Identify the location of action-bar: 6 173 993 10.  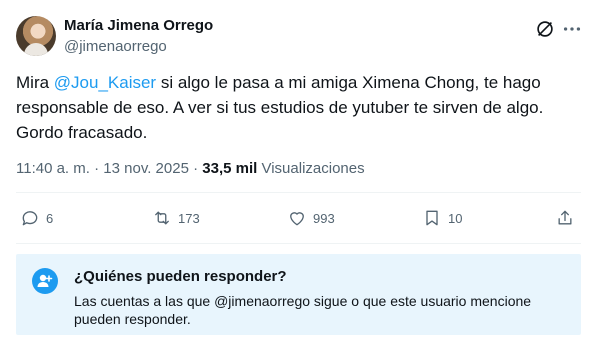
(298, 218).